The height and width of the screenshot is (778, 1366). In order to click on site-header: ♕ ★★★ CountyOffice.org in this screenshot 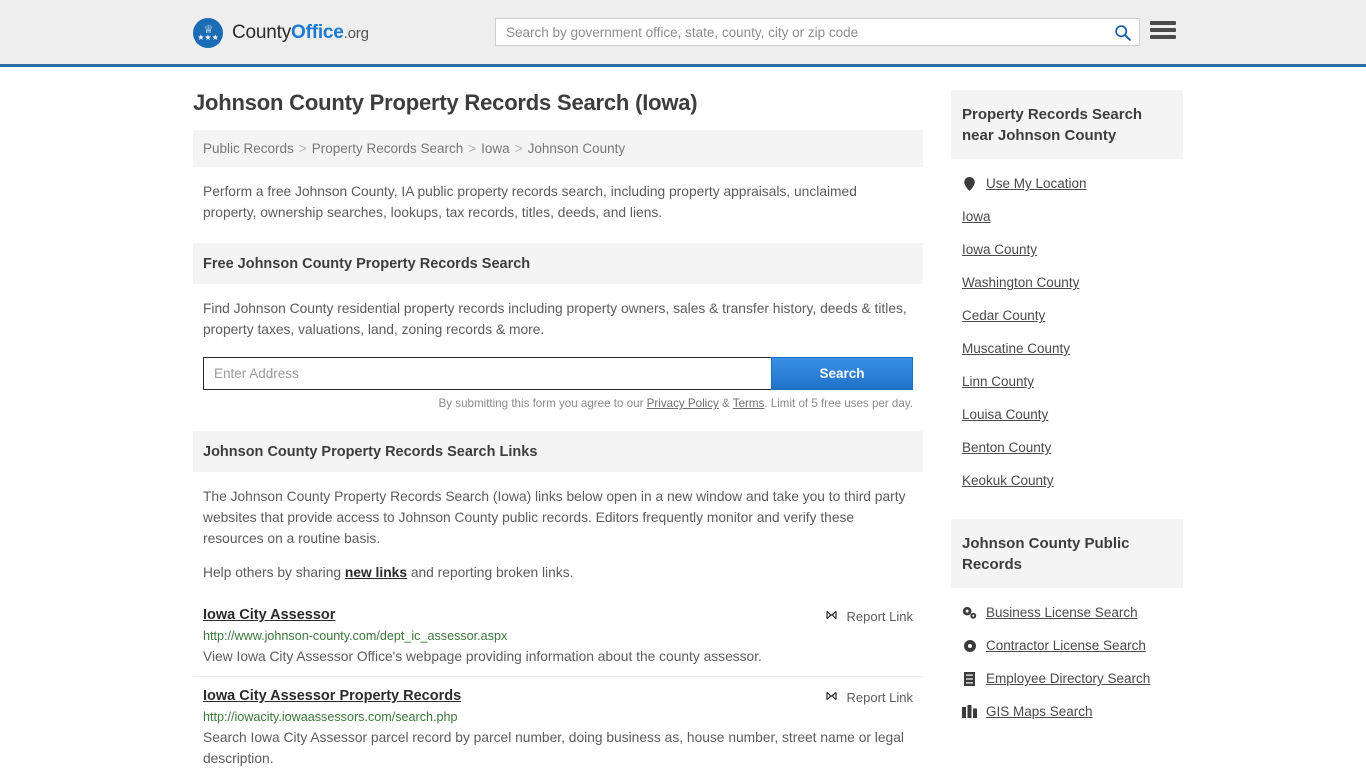, I will do `click(683, 33)`.